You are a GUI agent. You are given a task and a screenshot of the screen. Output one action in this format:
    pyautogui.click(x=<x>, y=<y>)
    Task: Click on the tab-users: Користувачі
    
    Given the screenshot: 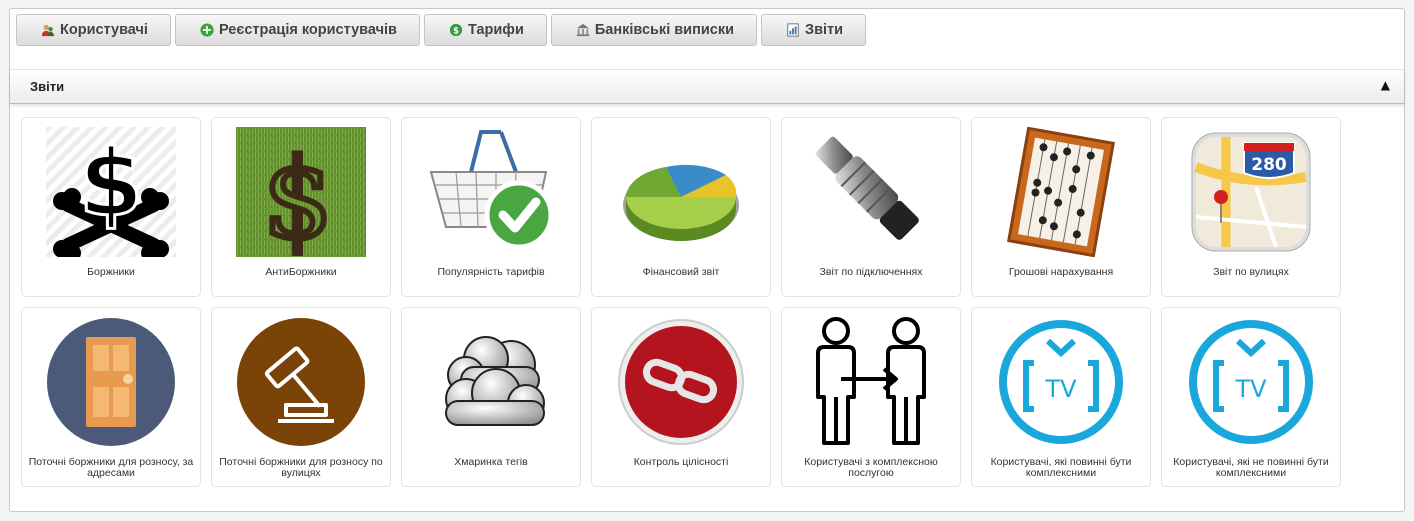 What is the action you would take?
    pyautogui.click(x=93, y=30)
    